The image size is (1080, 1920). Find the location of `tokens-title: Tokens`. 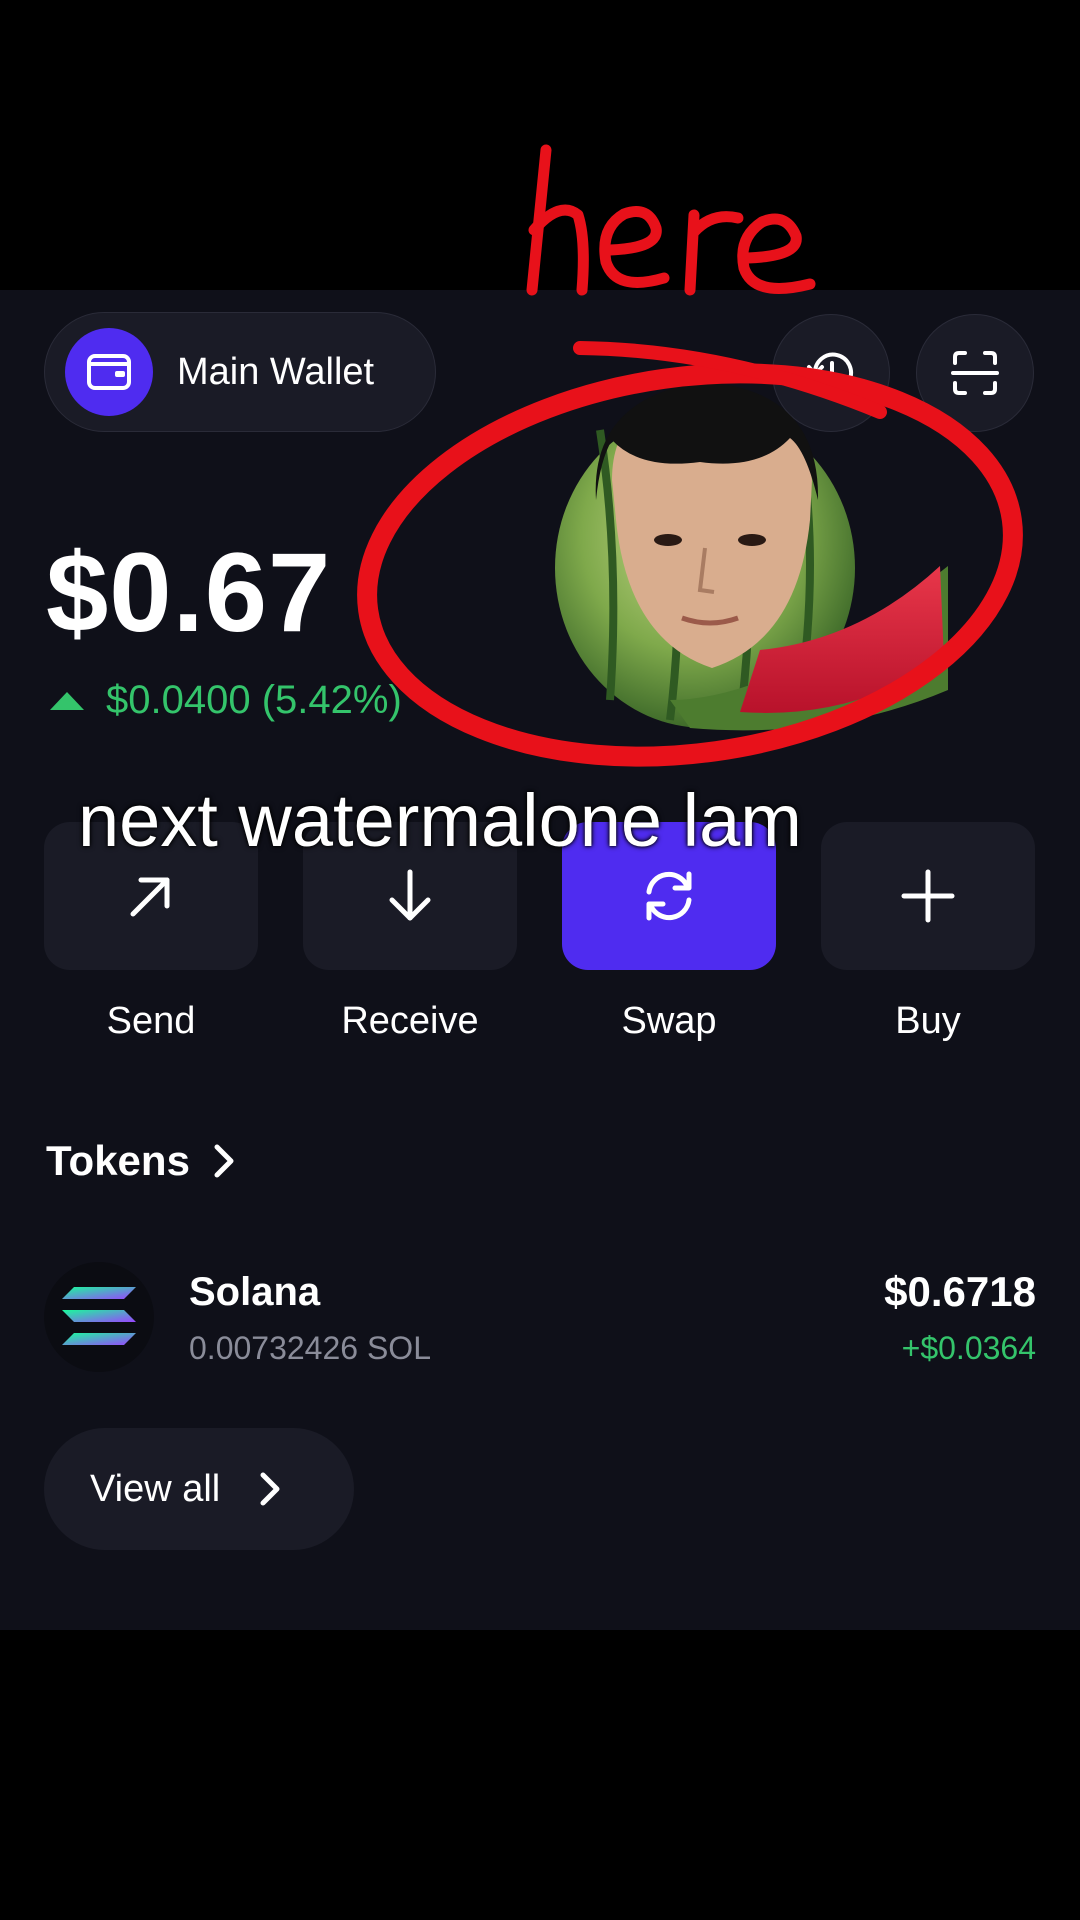

tokens-title: Tokens is located at coordinates (118, 1160).